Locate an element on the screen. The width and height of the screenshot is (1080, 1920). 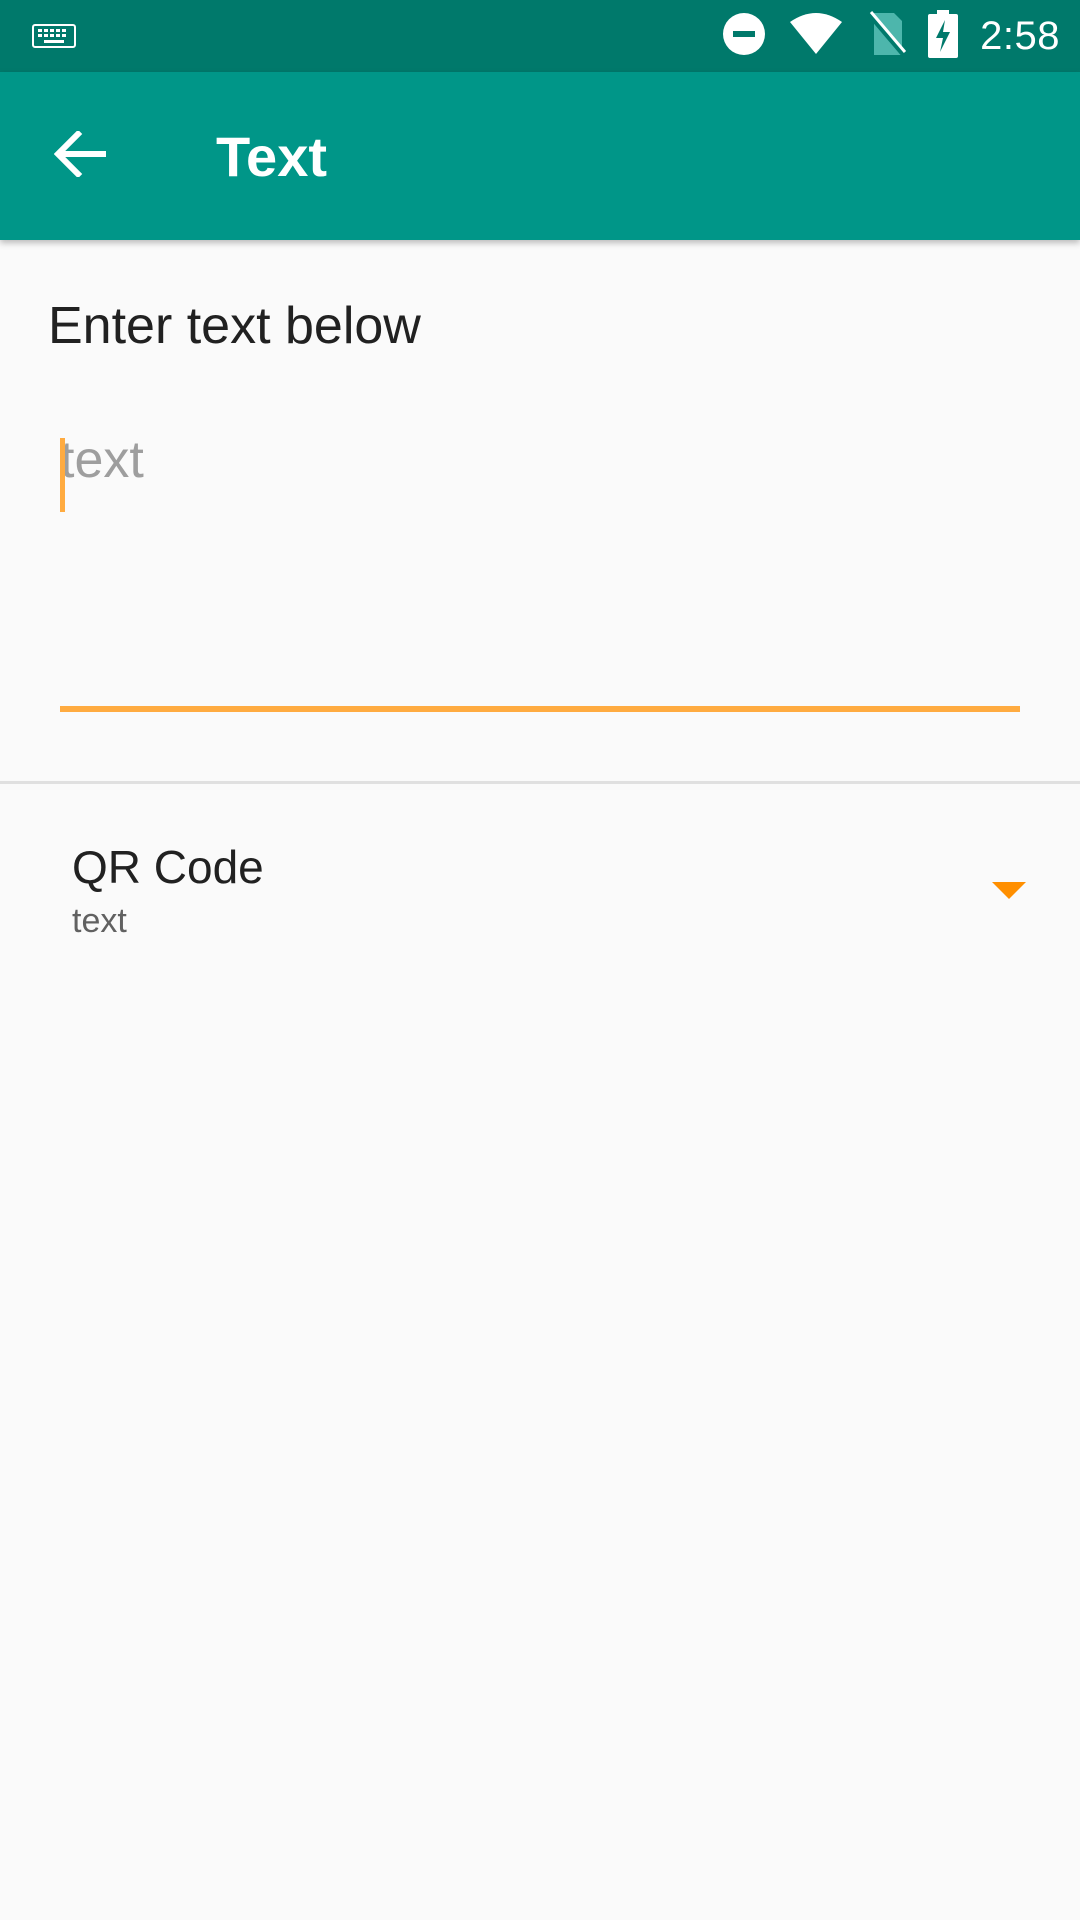
input-prompt-label: Enter text below is located at coordinates (234, 326).